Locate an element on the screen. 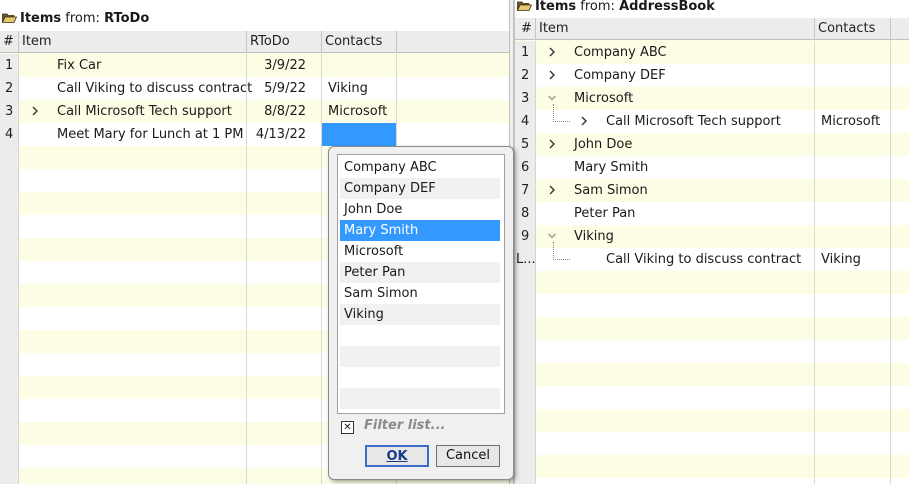  table-row: 3 Microsoft is located at coordinates (712, 98).